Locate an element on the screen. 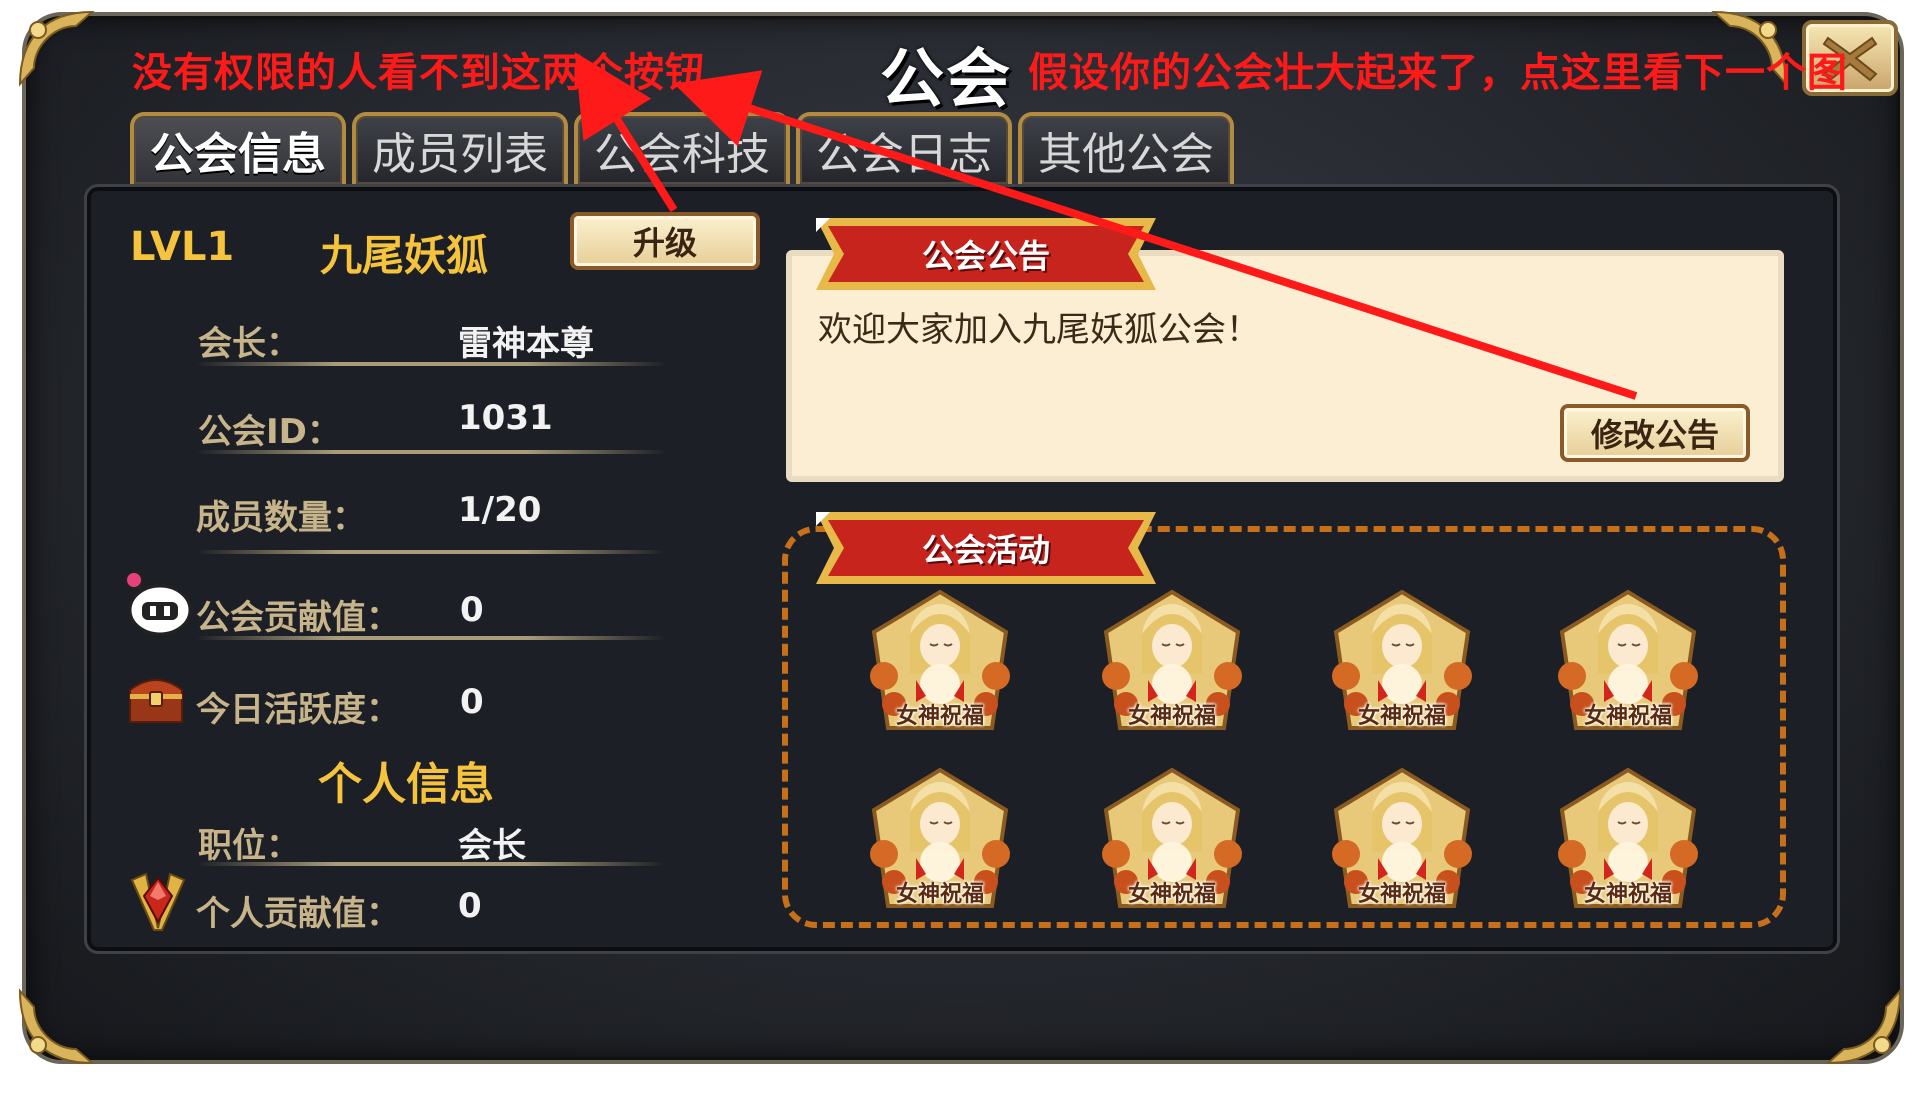  tab-bar: 公会信息 成员列表 公会科技 公会日志 其他公会 is located at coordinates (682, 148).